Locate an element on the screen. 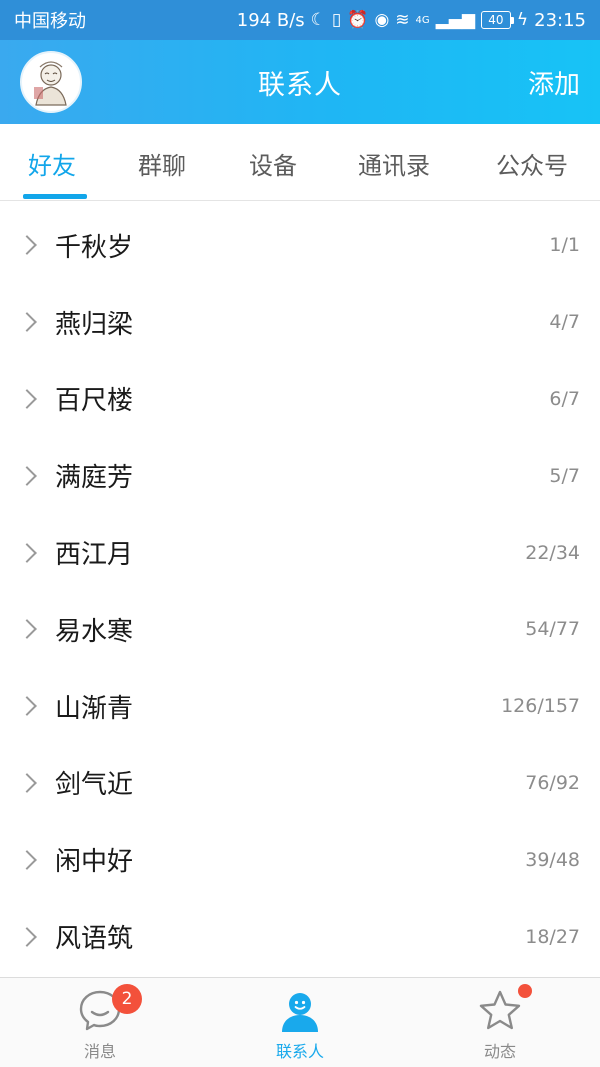 The height and width of the screenshot is (1067, 600). bottom-navigation: 2 消息 联系人 动态 is located at coordinates (300, 1022).